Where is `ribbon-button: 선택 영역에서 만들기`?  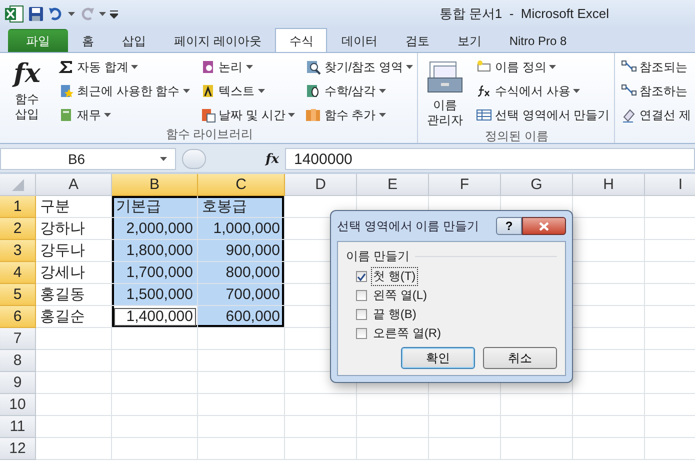 ribbon-button: 선택 영역에서 만들기 is located at coordinates (543, 115).